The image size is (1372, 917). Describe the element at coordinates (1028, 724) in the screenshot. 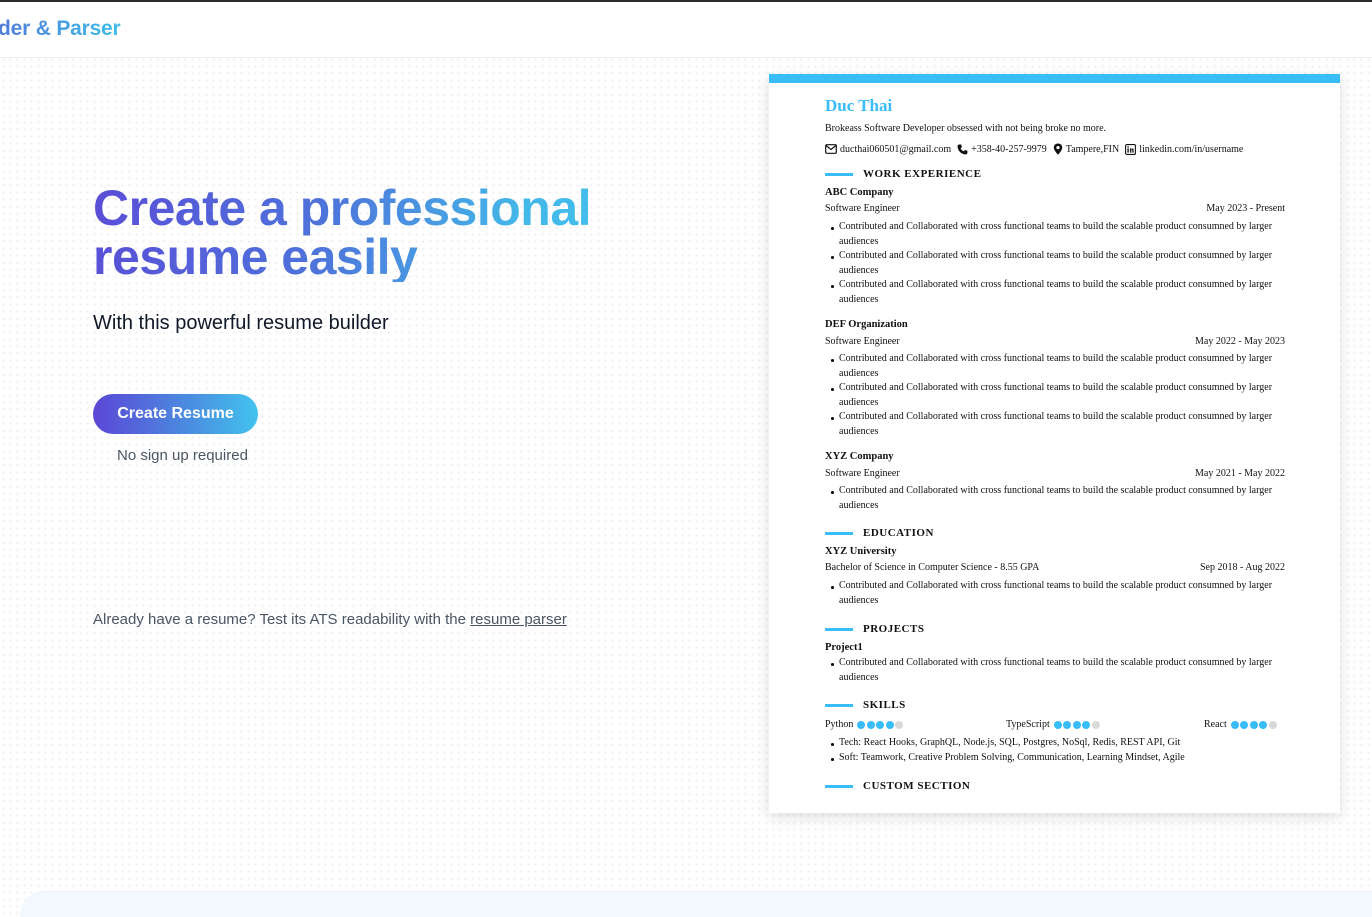

I see `skill-name: TypeScript` at that location.